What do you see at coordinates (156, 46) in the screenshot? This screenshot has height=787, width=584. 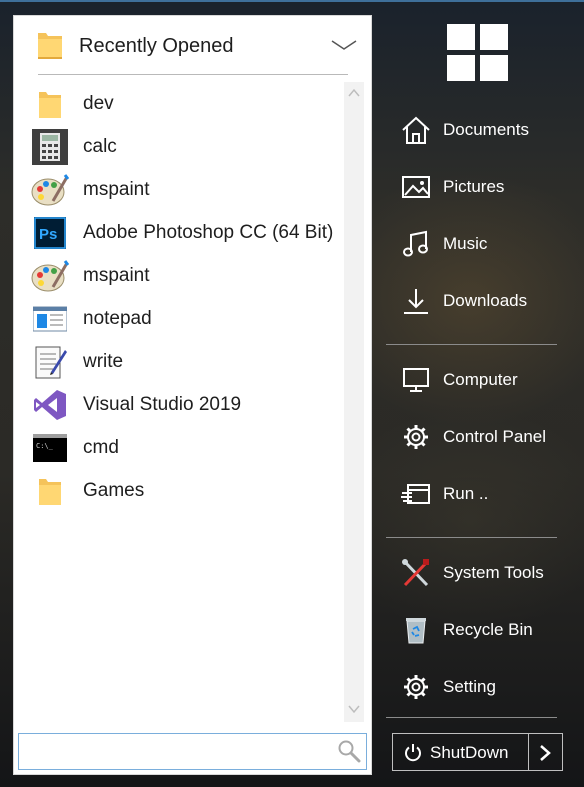 I see `recent-title: Recently Opened` at bounding box center [156, 46].